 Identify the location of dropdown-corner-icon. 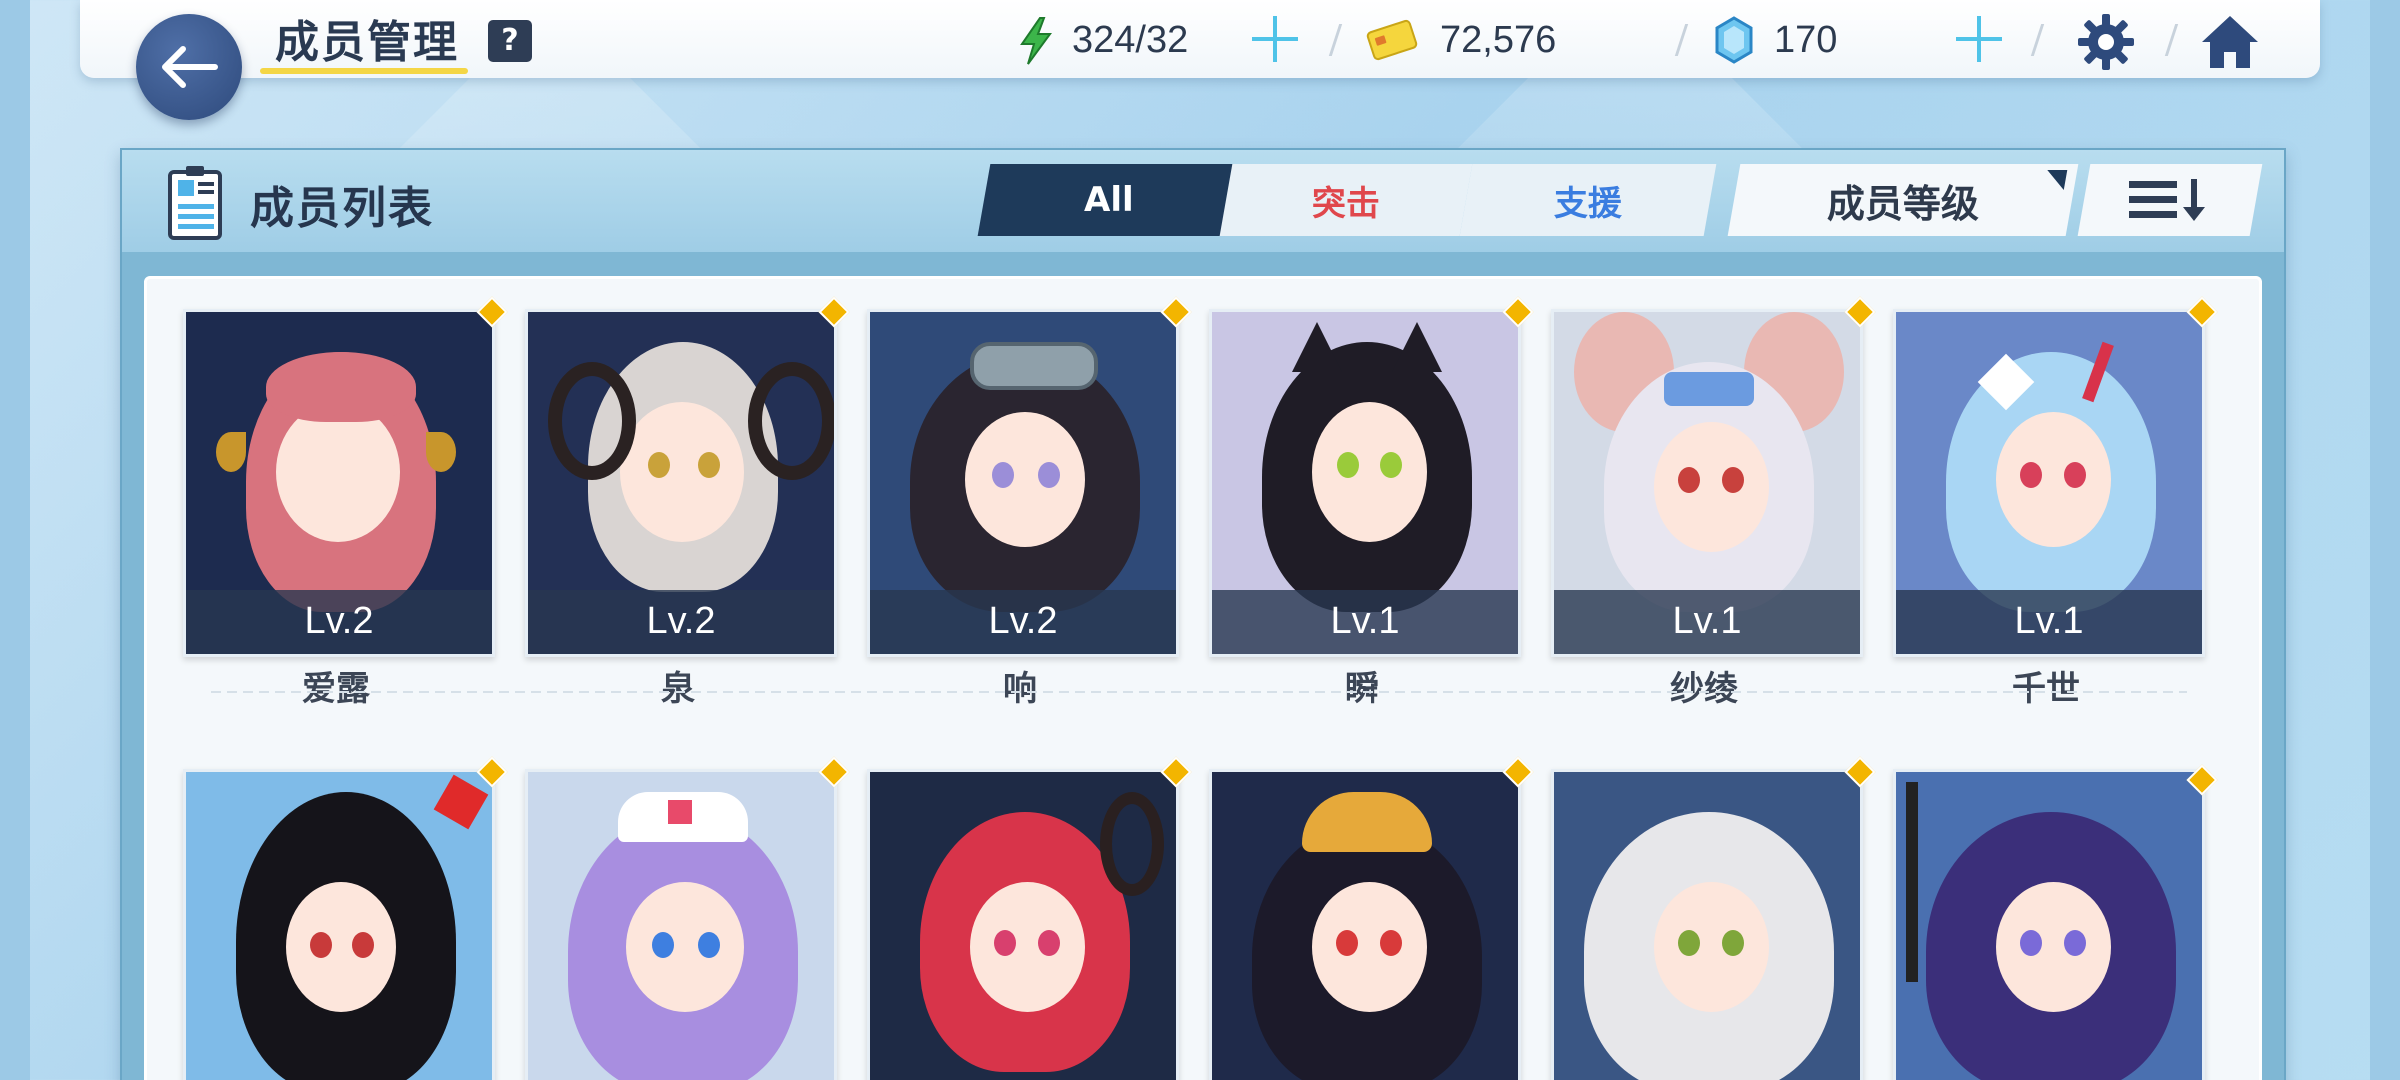
(2055, 180).